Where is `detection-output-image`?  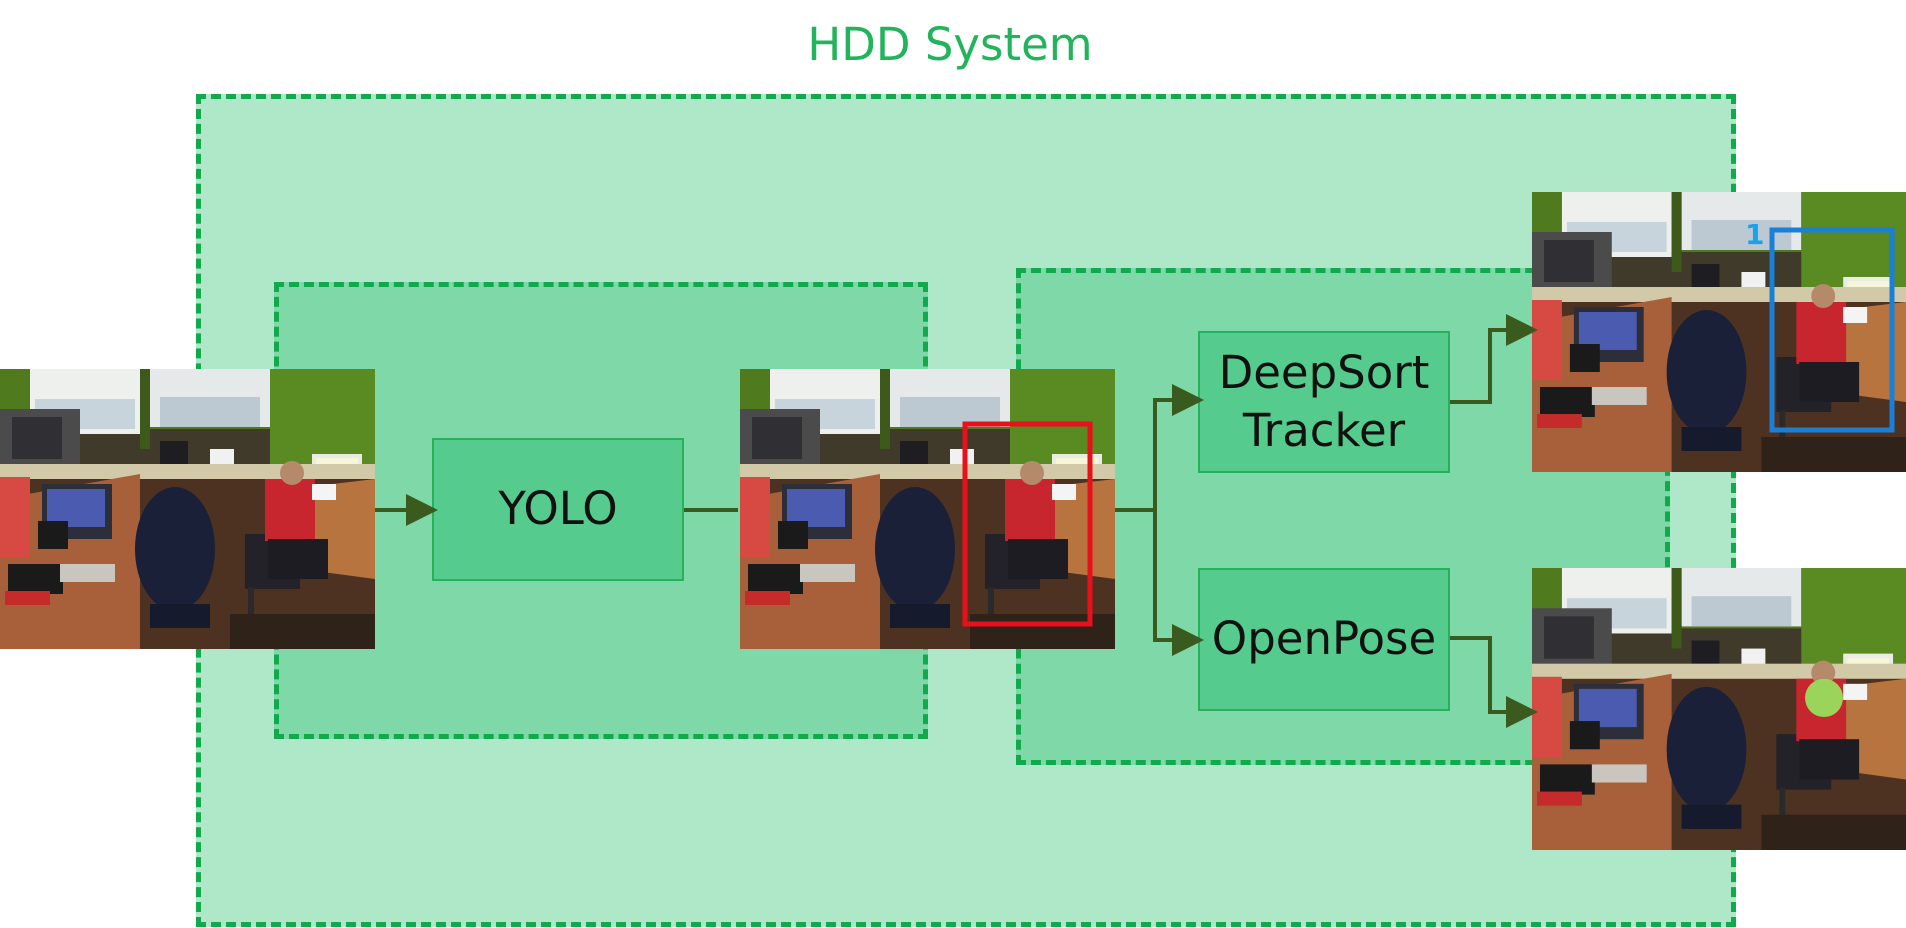
detection-output-image is located at coordinates (927, 509).